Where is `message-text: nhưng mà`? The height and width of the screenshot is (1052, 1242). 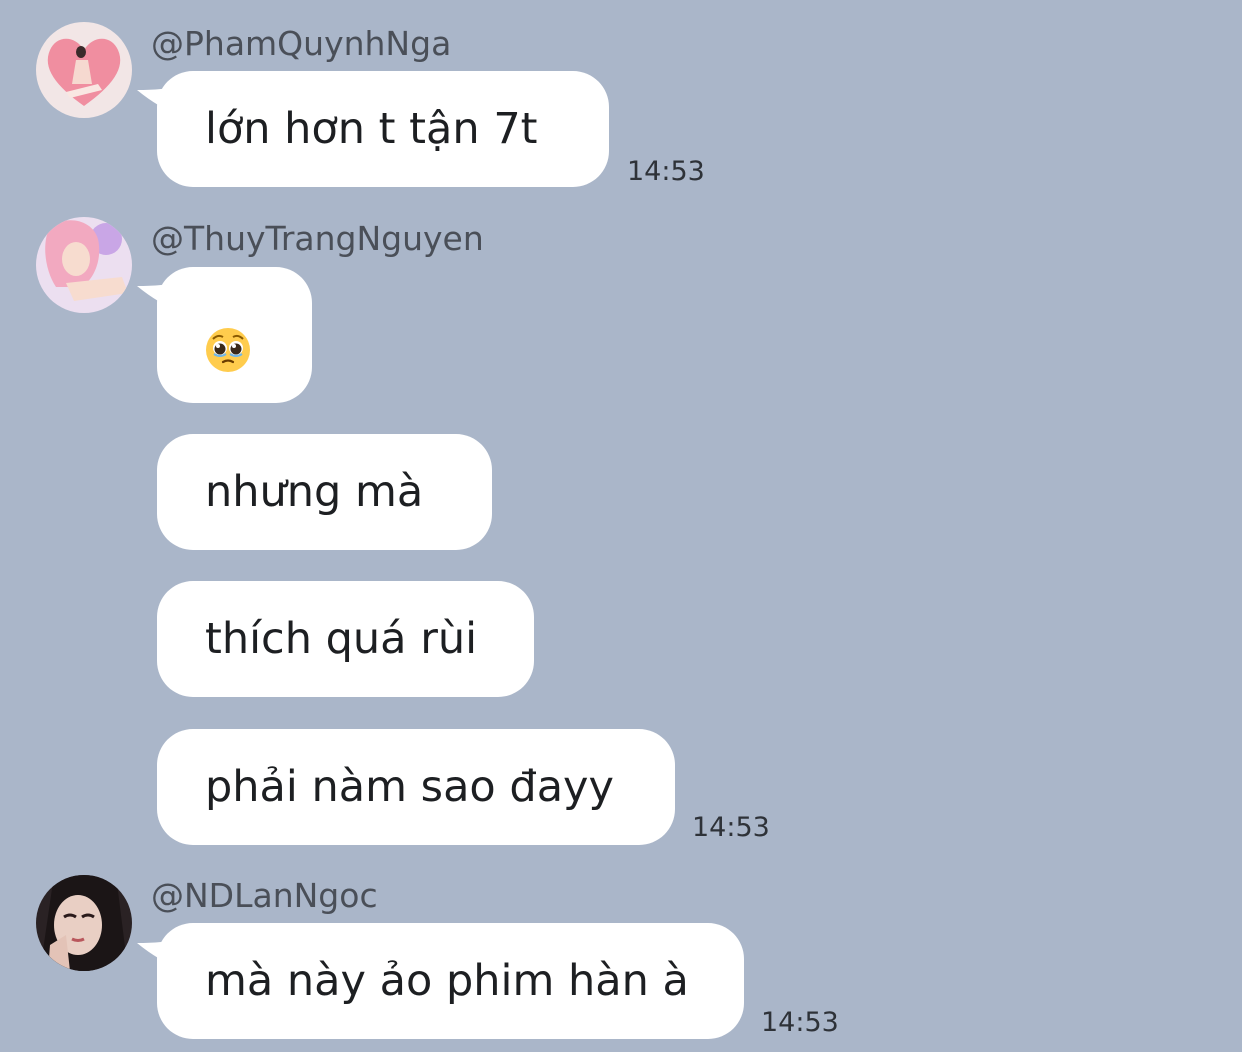 message-text: nhưng mà is located at coordinates (314, 492).